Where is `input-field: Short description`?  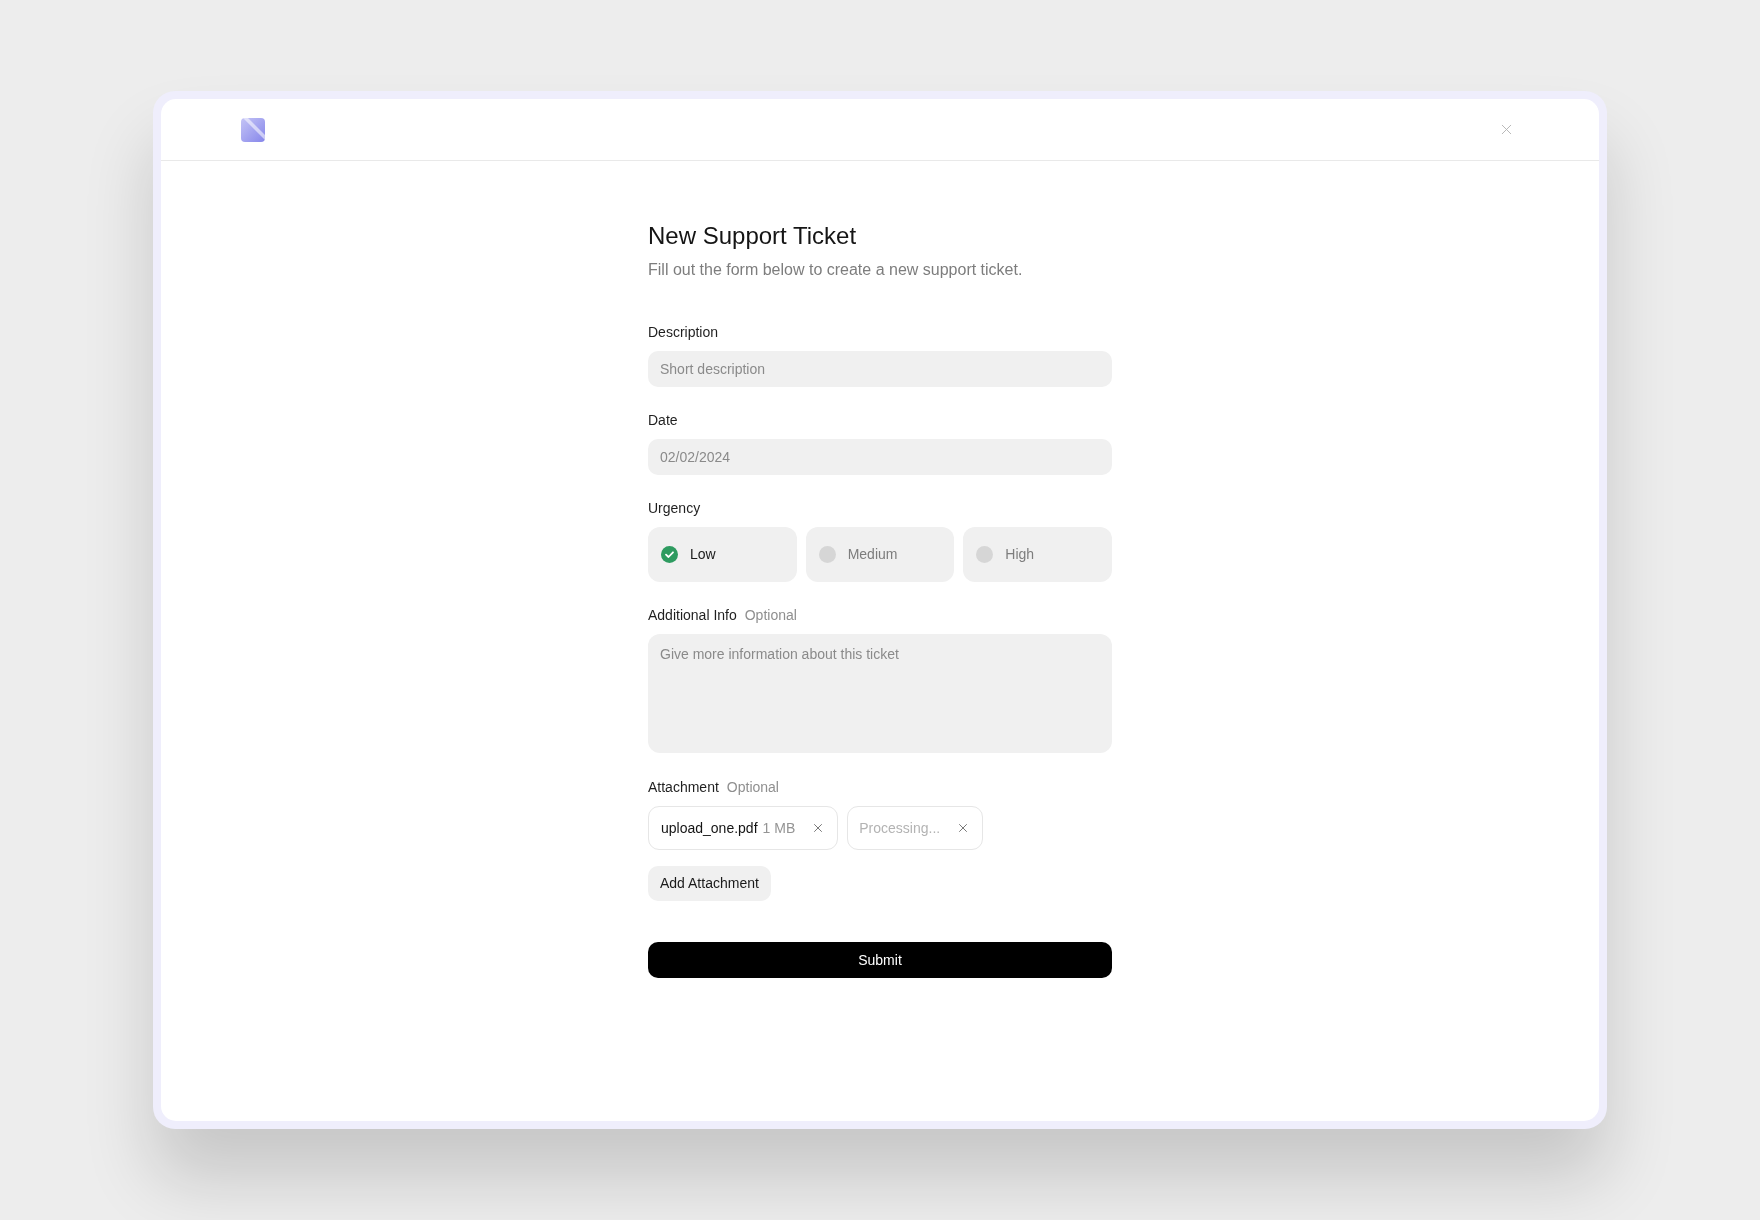 input-field: Short description is located at coordinates (880, 369).